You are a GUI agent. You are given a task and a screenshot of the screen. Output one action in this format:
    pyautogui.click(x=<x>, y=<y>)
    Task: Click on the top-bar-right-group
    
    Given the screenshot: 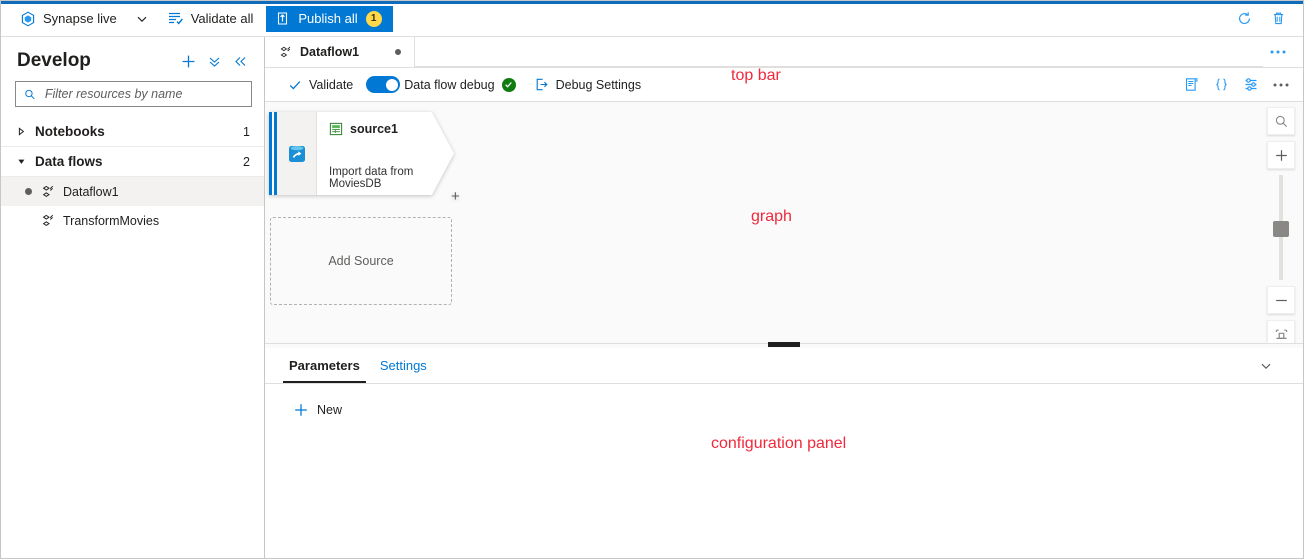 What is the action you would take?
    pyautogui.click(x=1266, y=19)
    